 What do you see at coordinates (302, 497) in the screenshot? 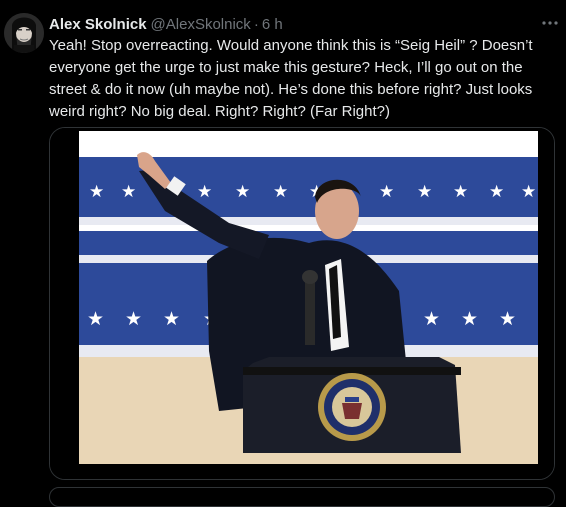
I see `next-media-card` at bounding box center [302, 497].